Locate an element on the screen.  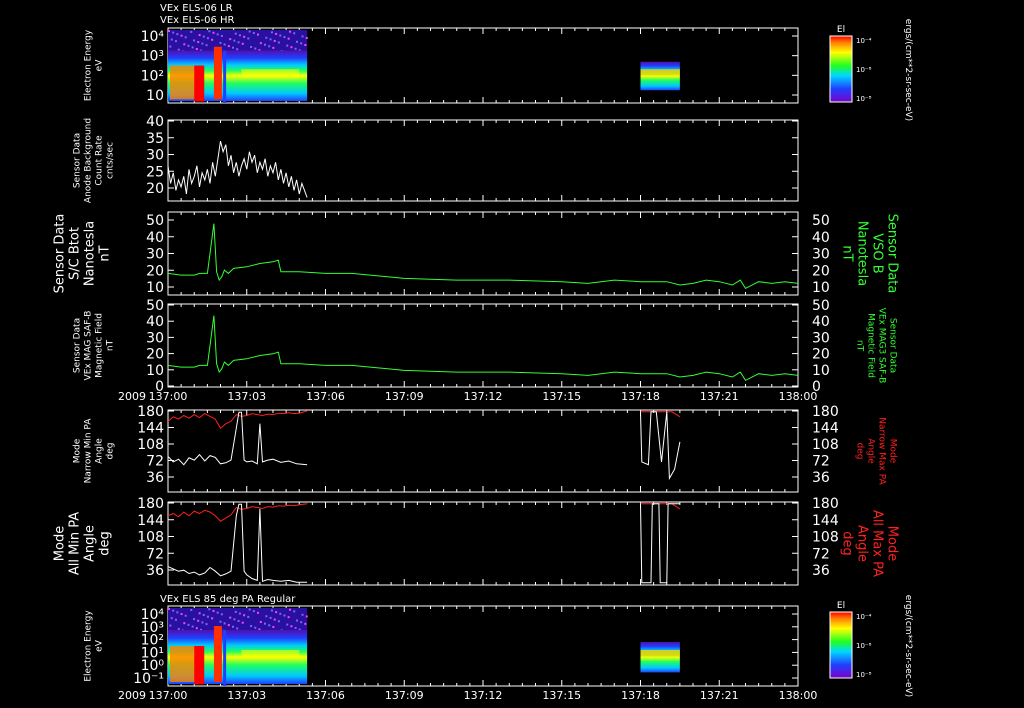
bottom-panel-title: VEx ELS 85 deg PA Regular is located at coordinates (228, 599).